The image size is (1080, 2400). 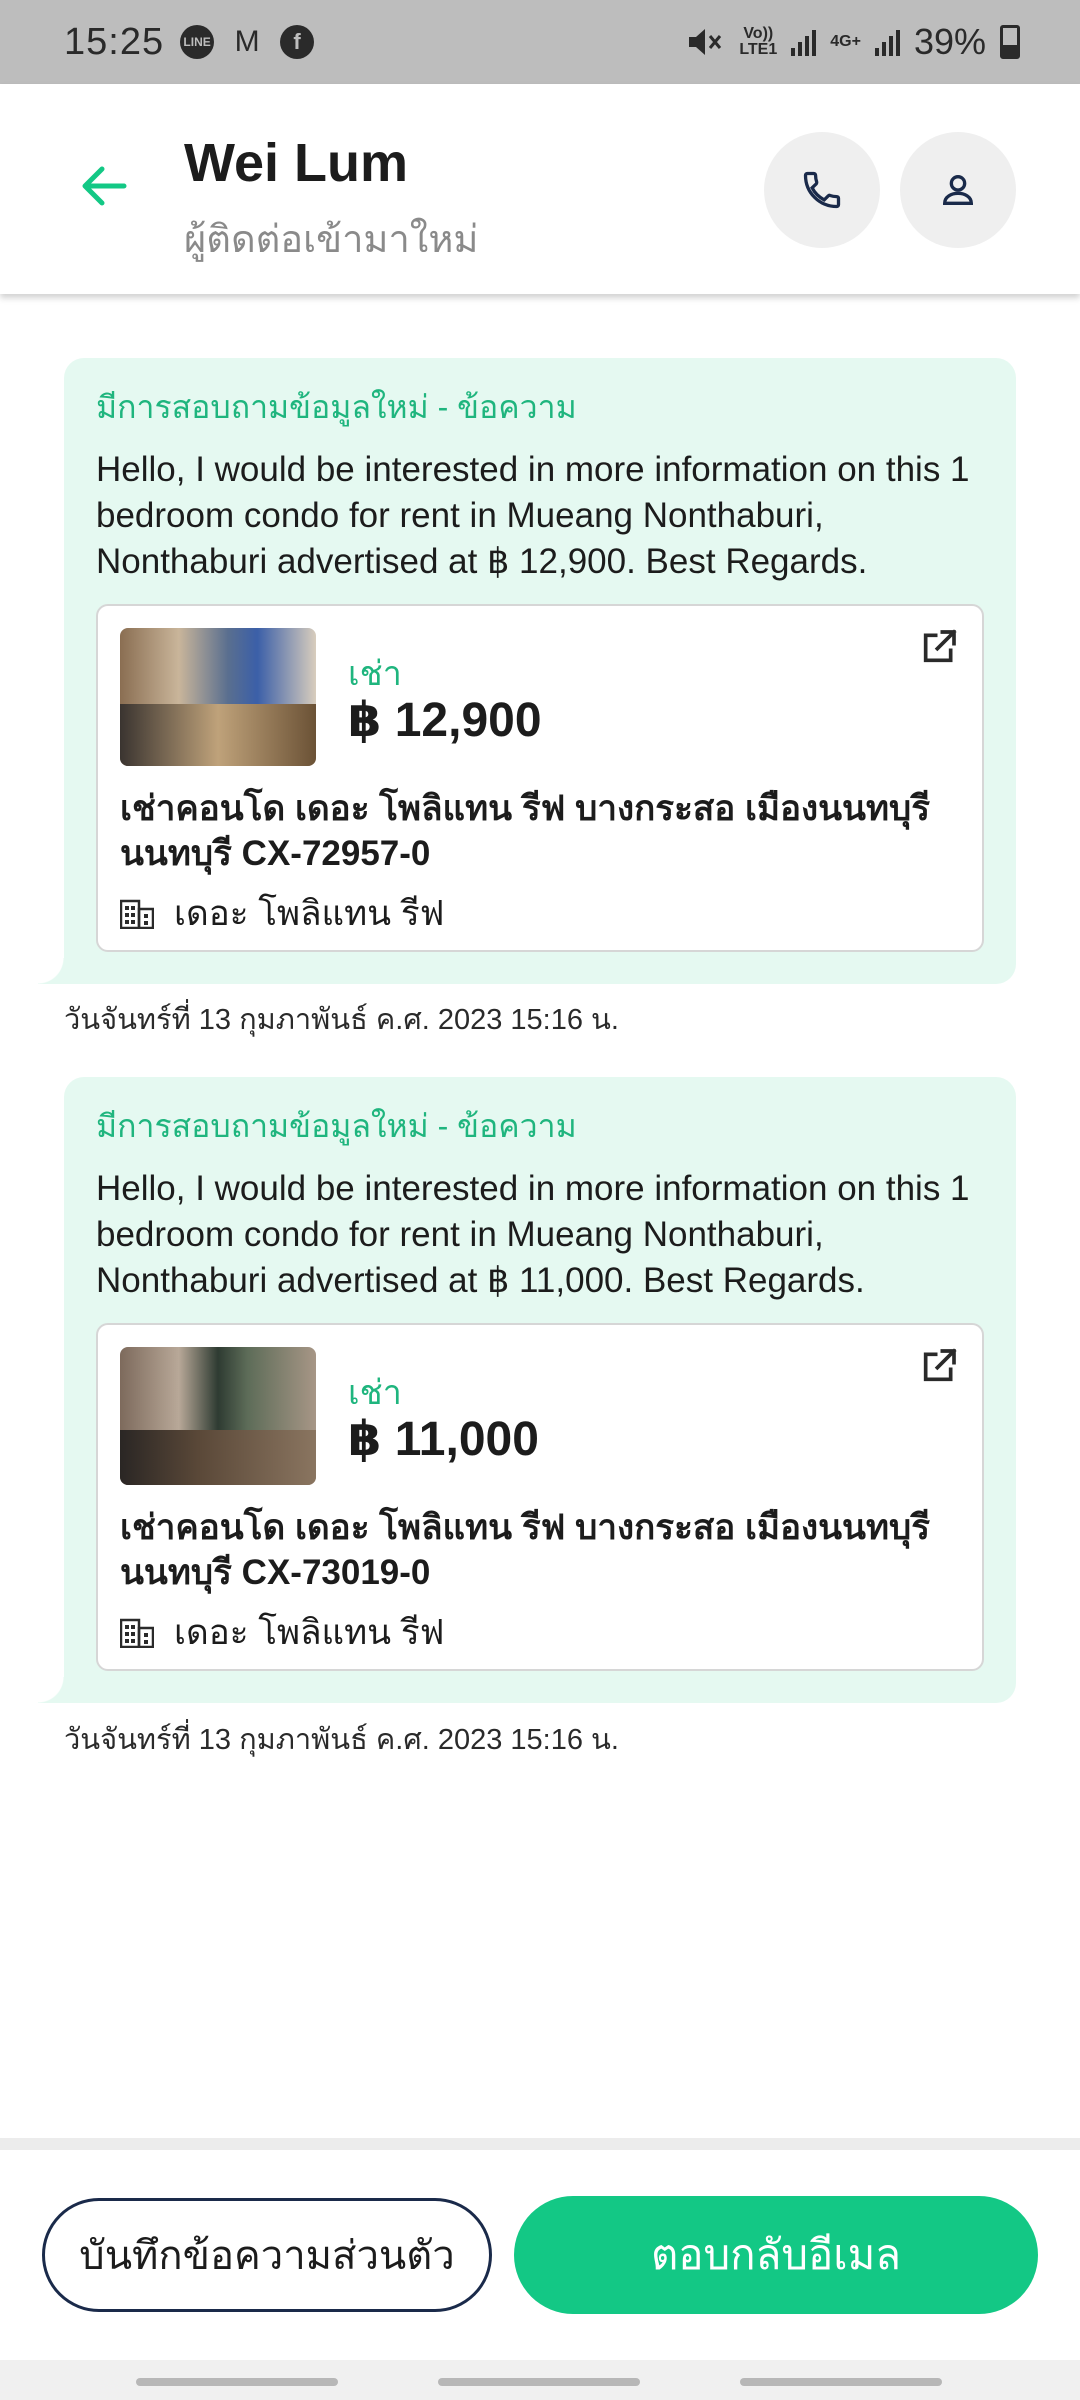 What do you see at coordinates (758, 33) in the screenshot?
I see `volte-label: Vo))` at bounding box center [758, 33].